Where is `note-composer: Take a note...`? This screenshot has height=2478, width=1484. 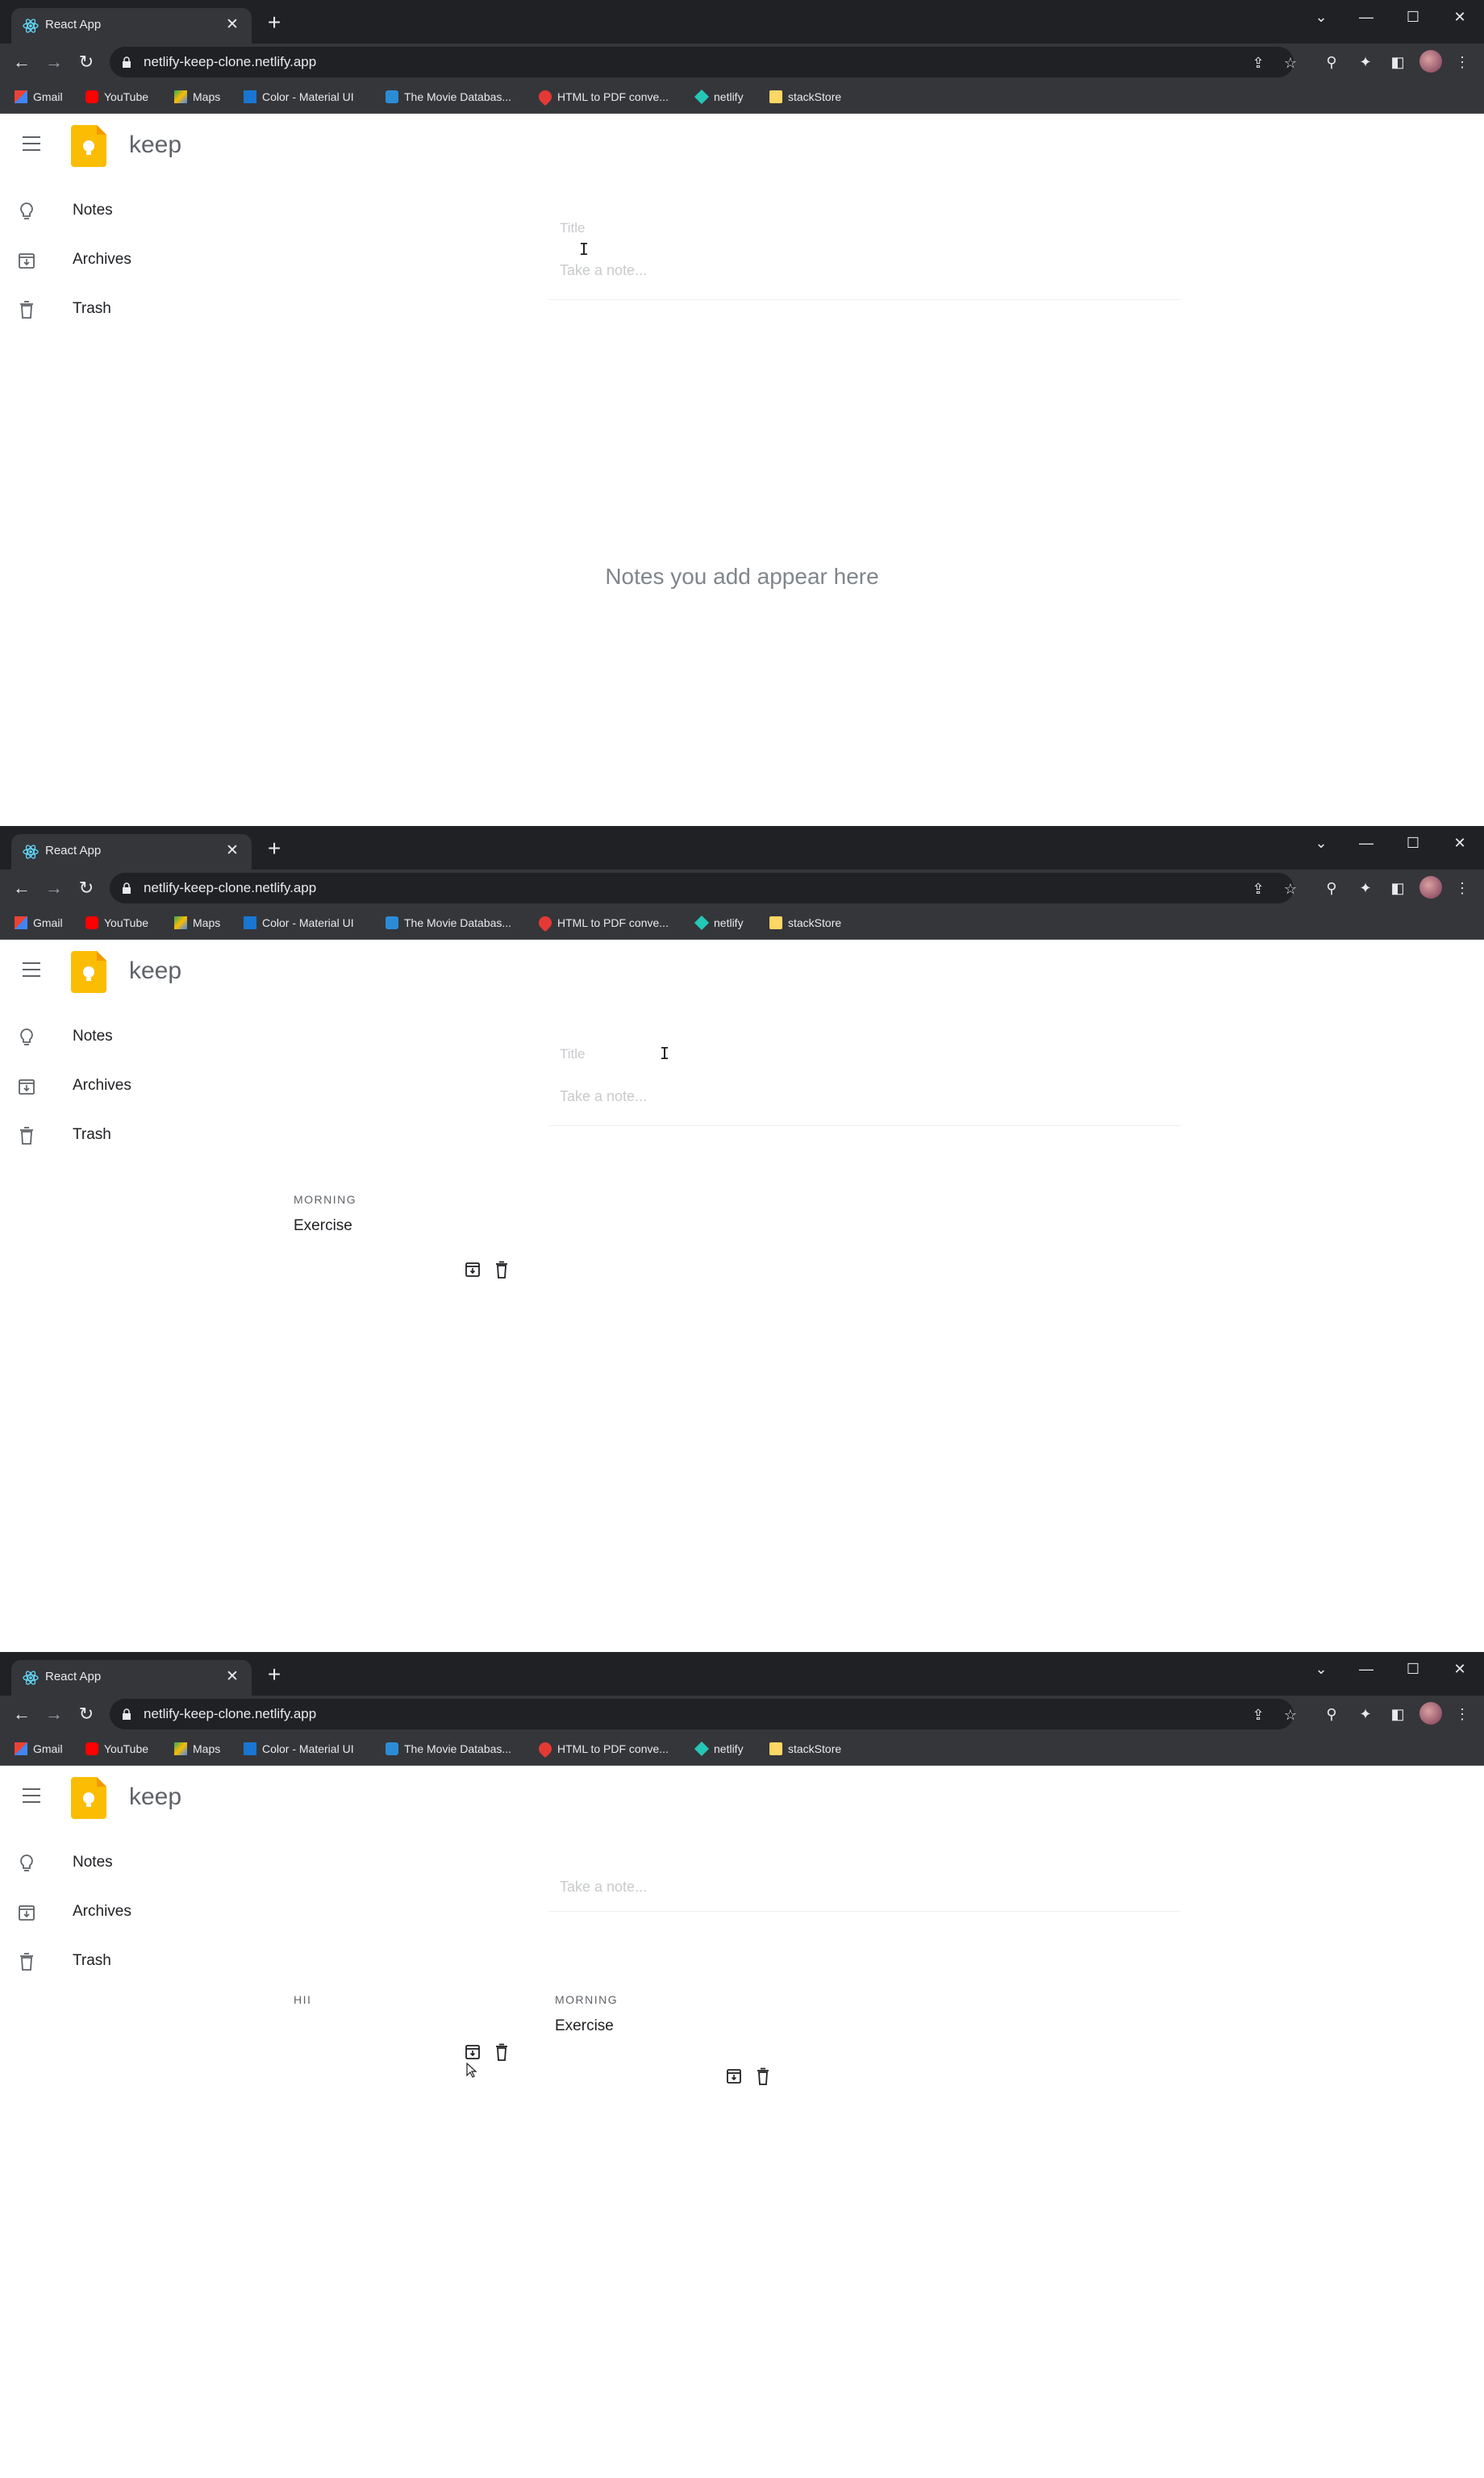
note-composer: Take a note... is located at coordinates (864, 1879).